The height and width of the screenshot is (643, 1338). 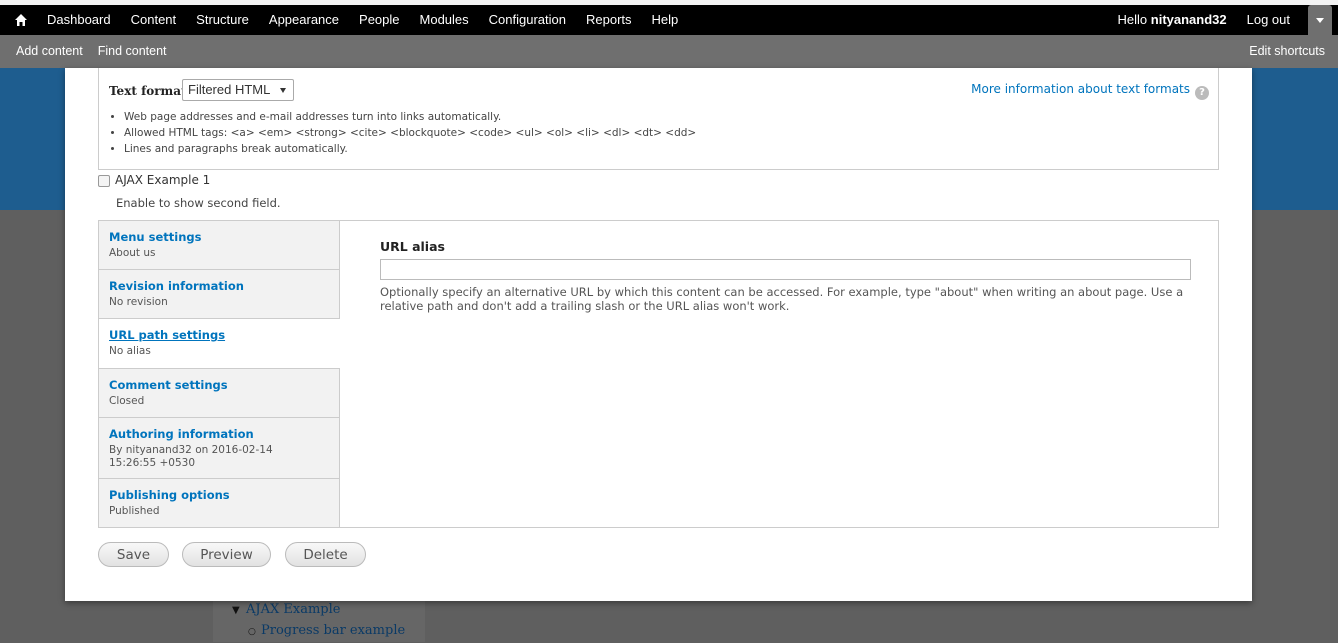 What do you see at coordinates (79, 20) in the screenshot?
I see `menu-item-dashboard: Dashboard` at bounding box center [79, 20].